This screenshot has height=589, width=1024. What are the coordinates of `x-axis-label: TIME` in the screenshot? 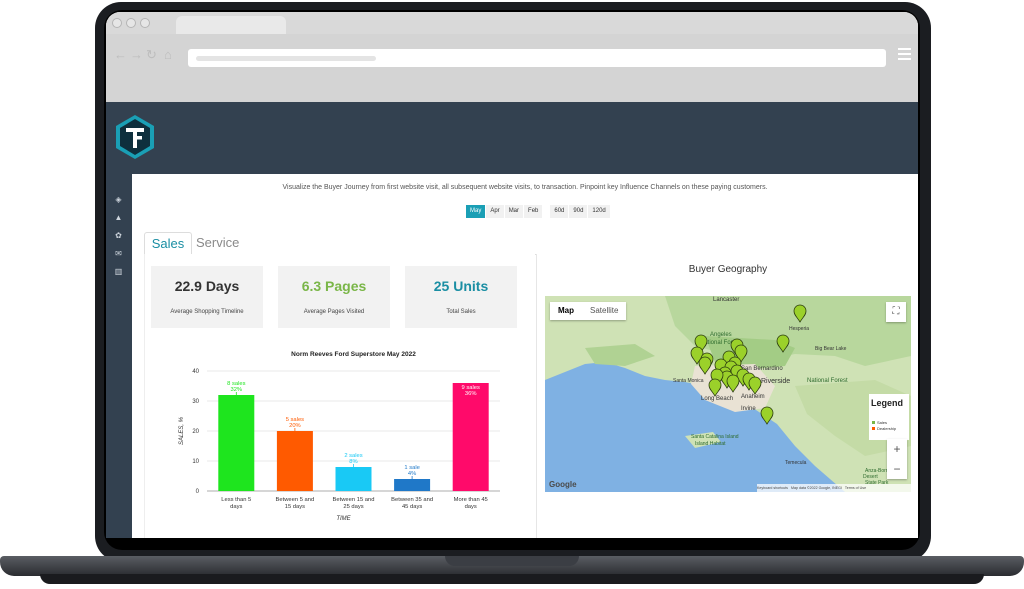 It's located at (343, 519).